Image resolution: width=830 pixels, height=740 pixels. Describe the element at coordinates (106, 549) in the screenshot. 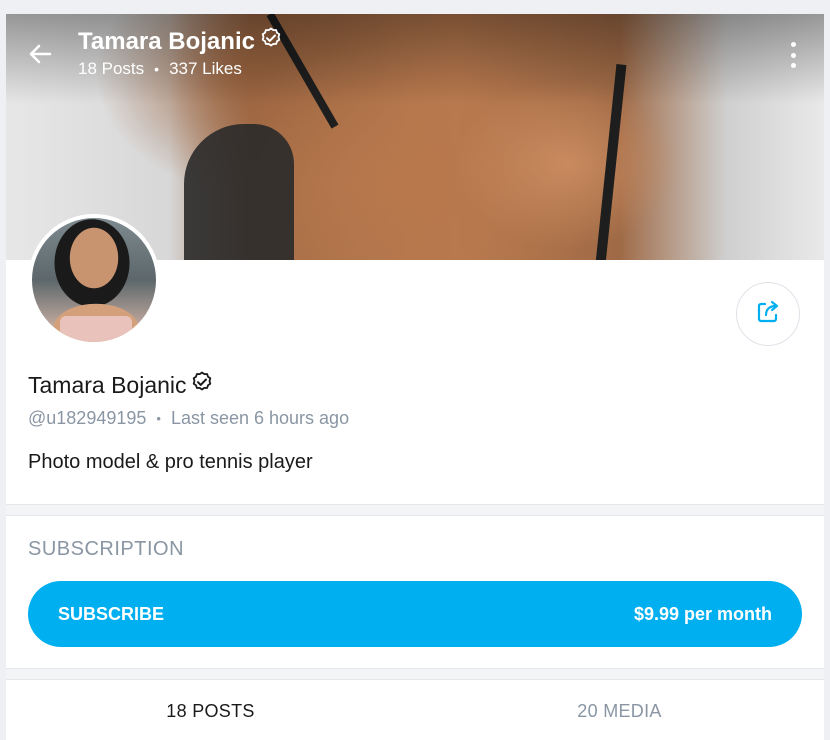

I see `subscription-heading: SUBSCRIPTION` at that location.